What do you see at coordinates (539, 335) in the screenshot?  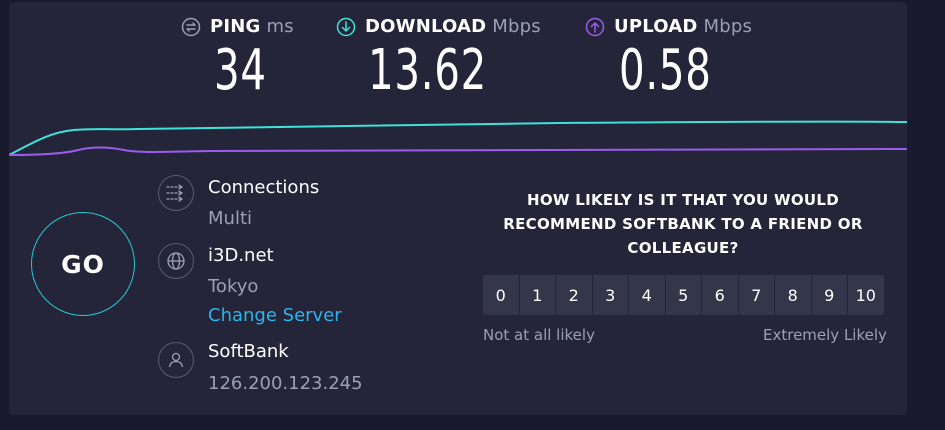 I see `scale-low-label: Not at all likely` at bounding box center [539, 335].